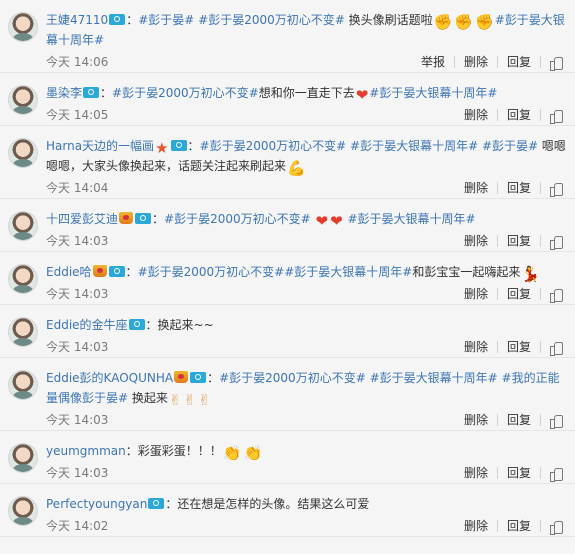 The image size is (575, 554). I want to click on username-link: 墨染李, so click(64, 93).